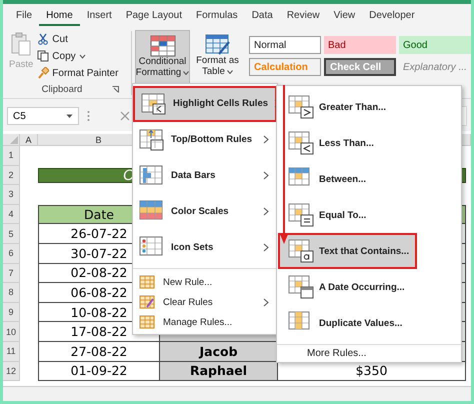 This screenshot has width=474, height=404. I want to click on row-header: 2, so click(11, 176).